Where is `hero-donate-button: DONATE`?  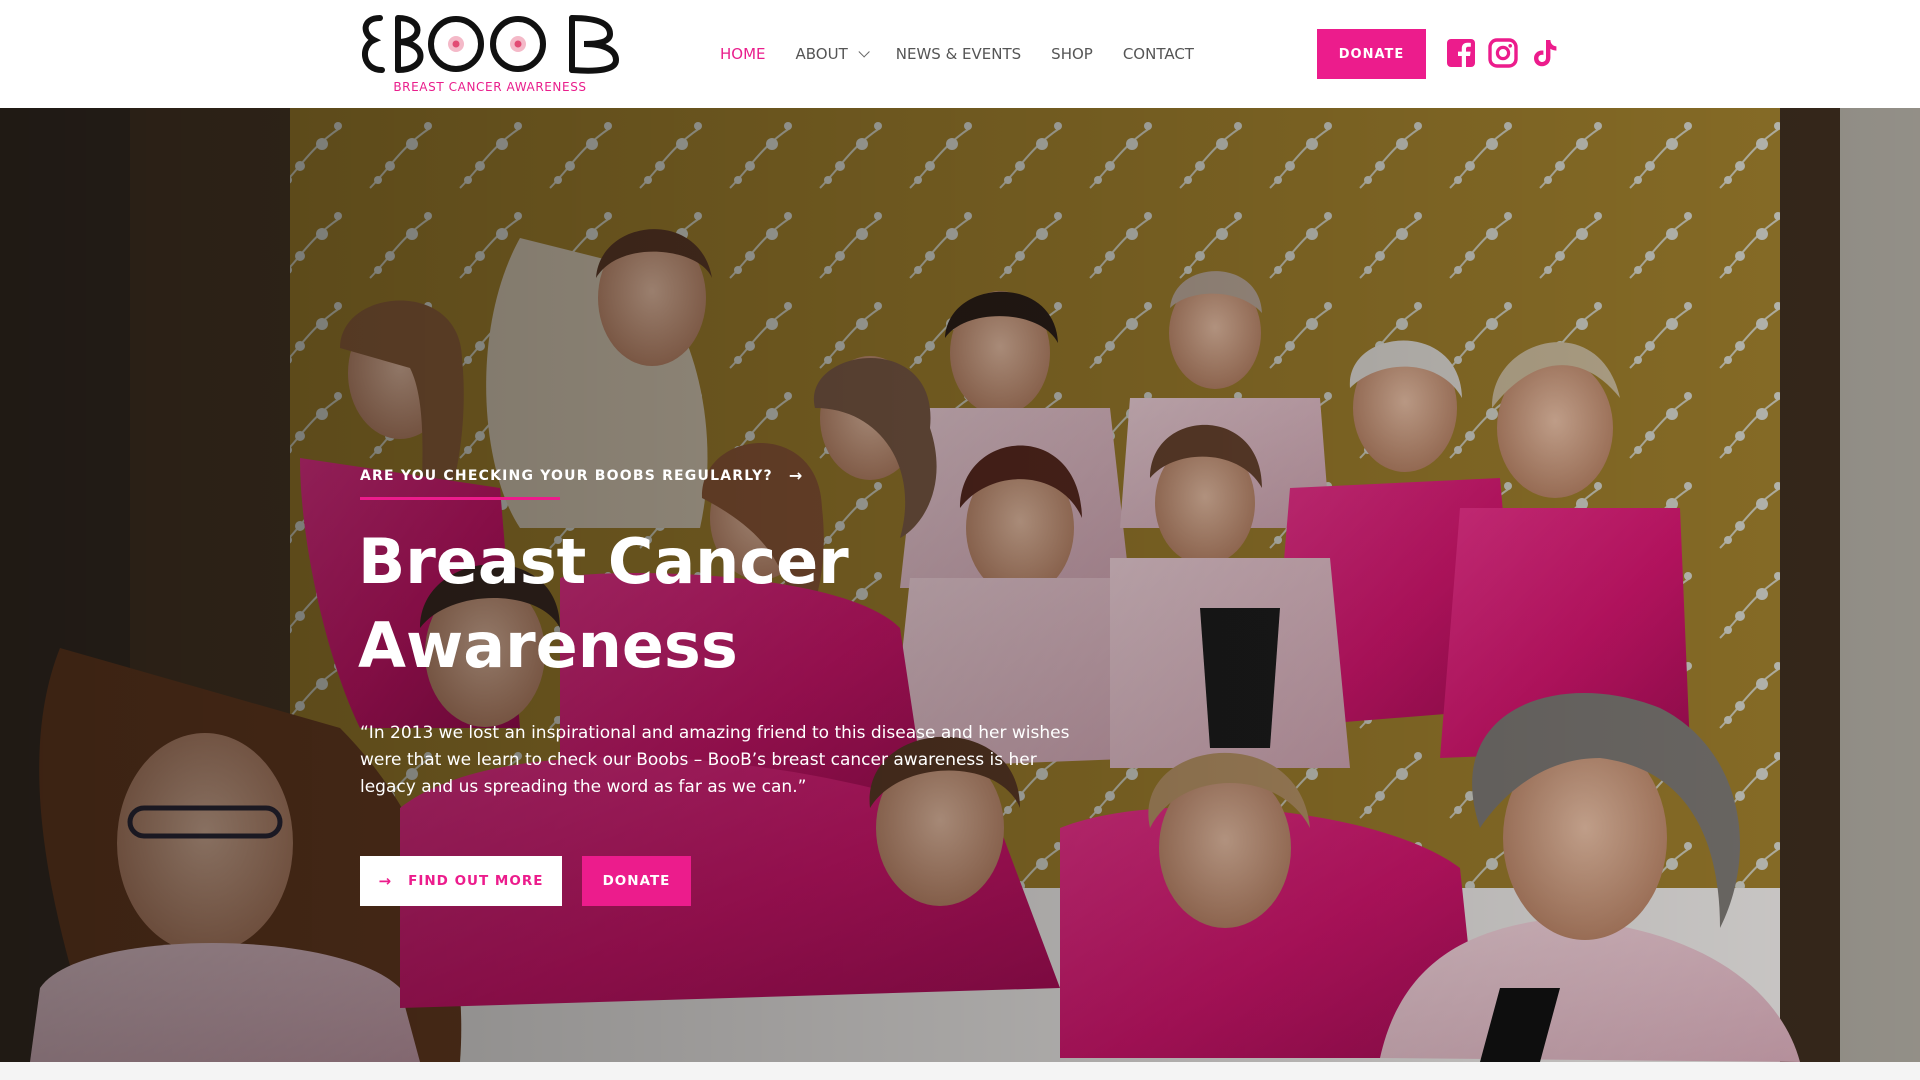 hero-donate-button: DONATE is located at coordinates (636, 881).